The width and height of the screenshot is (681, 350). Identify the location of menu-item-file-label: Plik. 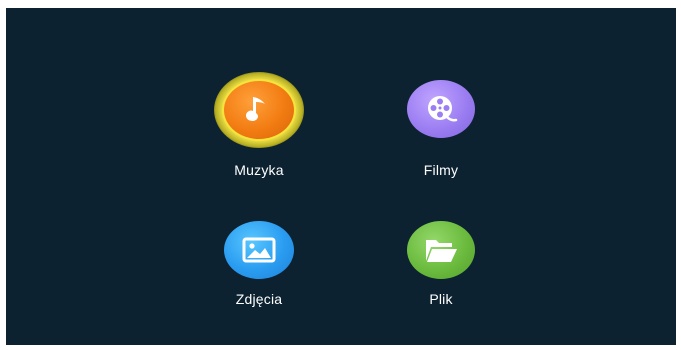
(441, 299).